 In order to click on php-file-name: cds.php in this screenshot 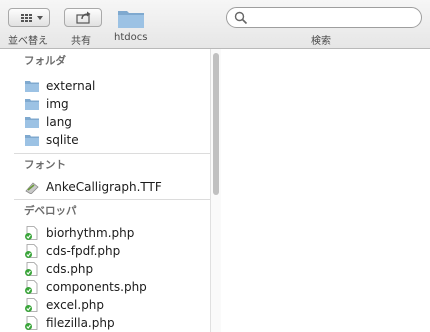, I will do `click(70, 269)`.